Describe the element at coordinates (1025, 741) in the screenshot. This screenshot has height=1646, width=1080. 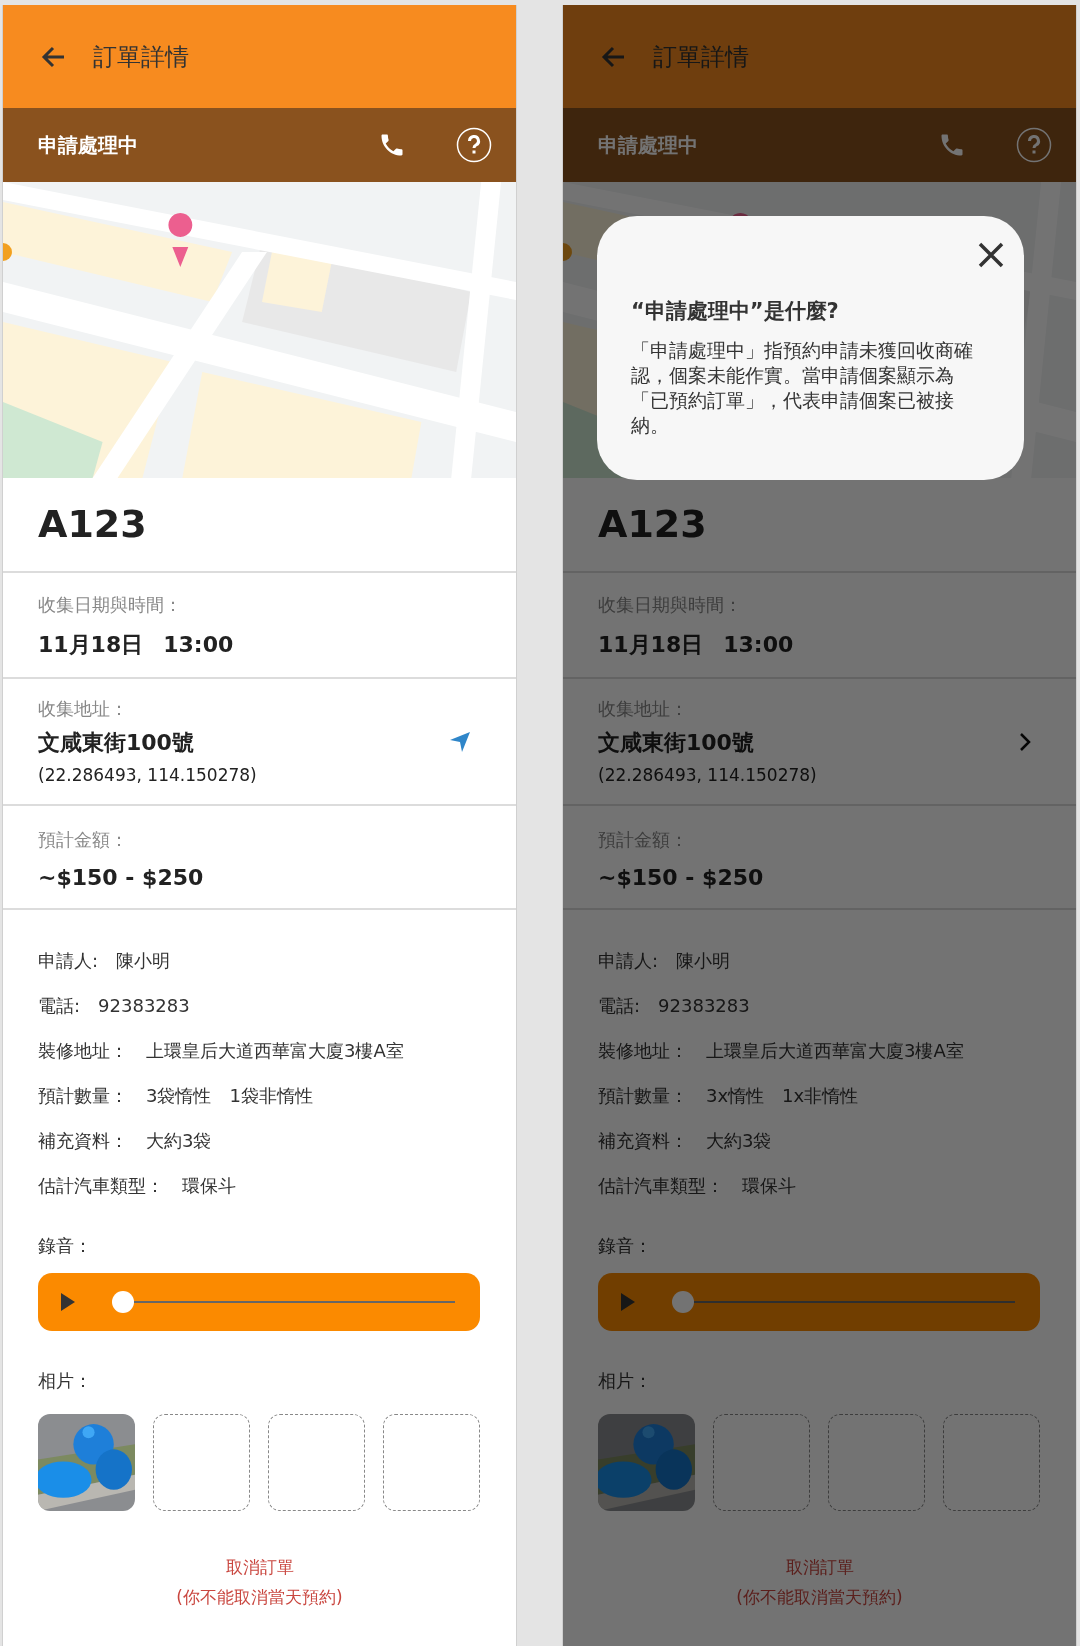
I see `chevron-right-icon` at that location.